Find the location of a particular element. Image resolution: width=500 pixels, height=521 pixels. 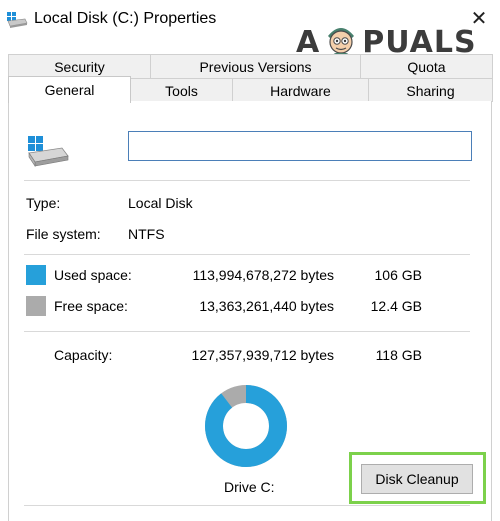

windows-drive-icon is located at coordinates (48, 151).